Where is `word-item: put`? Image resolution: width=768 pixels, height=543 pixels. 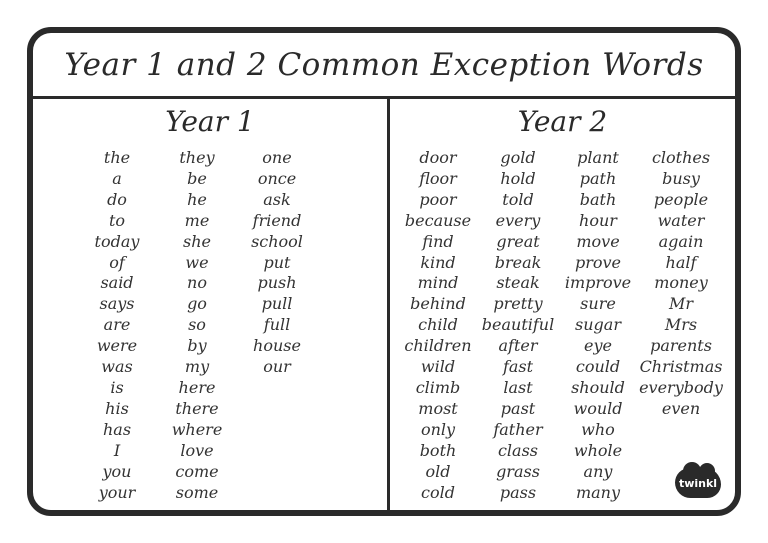
word-item: put is located at coordinates (277, 262).